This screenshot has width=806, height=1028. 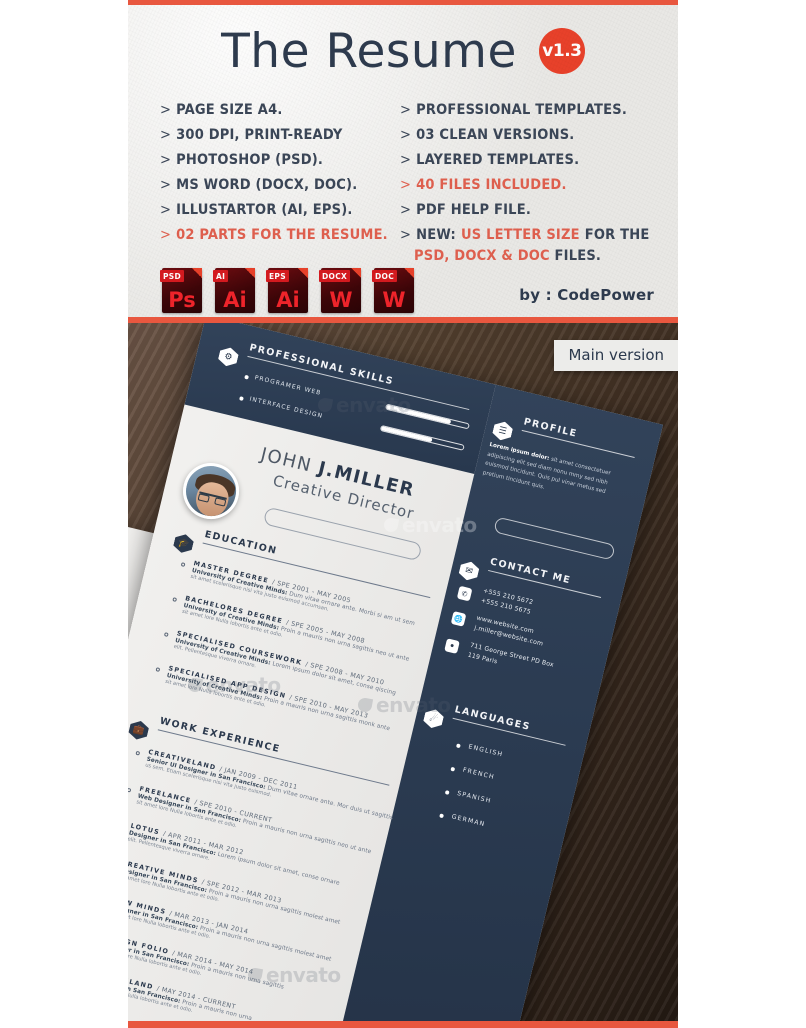 I want to click on bottom-accent-rule, so click(x=403, y=1024).